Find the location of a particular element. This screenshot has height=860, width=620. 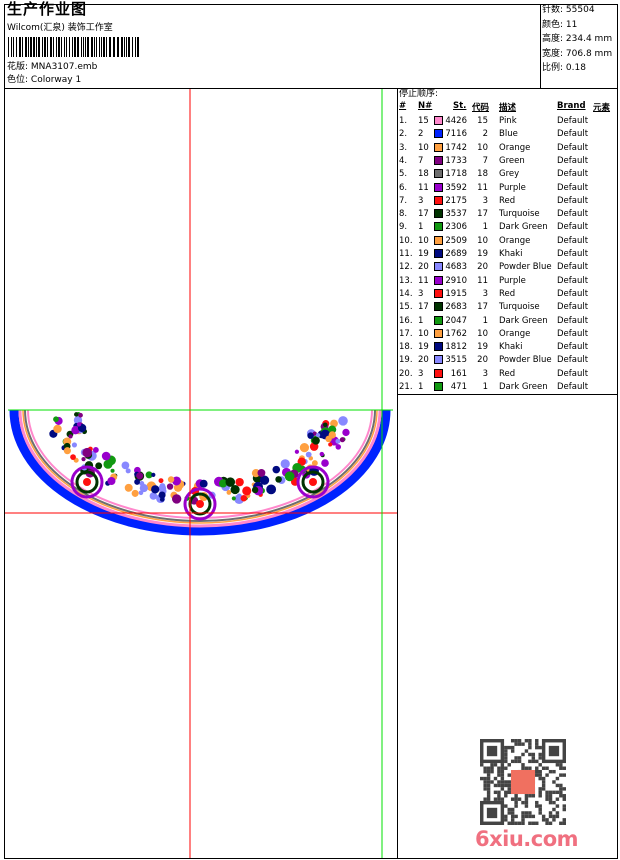

stop-sequence-title: 停止顺序: is located at coordinates (419, 94).